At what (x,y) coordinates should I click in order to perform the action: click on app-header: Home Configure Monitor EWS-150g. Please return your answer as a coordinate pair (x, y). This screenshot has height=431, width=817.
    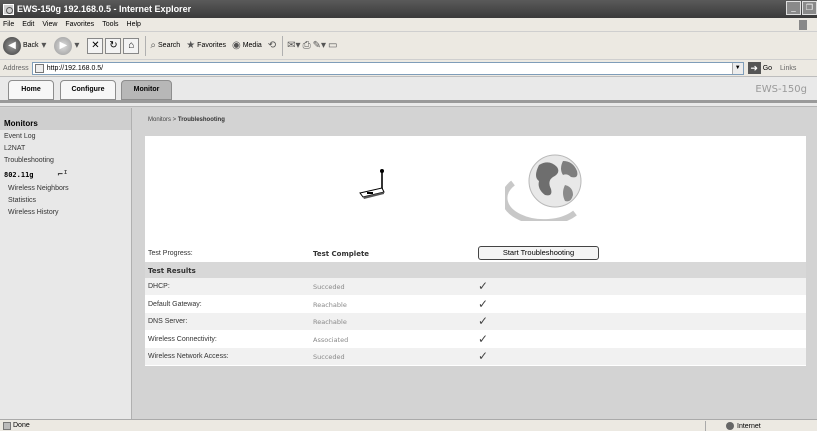
    Looking at the image, I should click on (408, 92).